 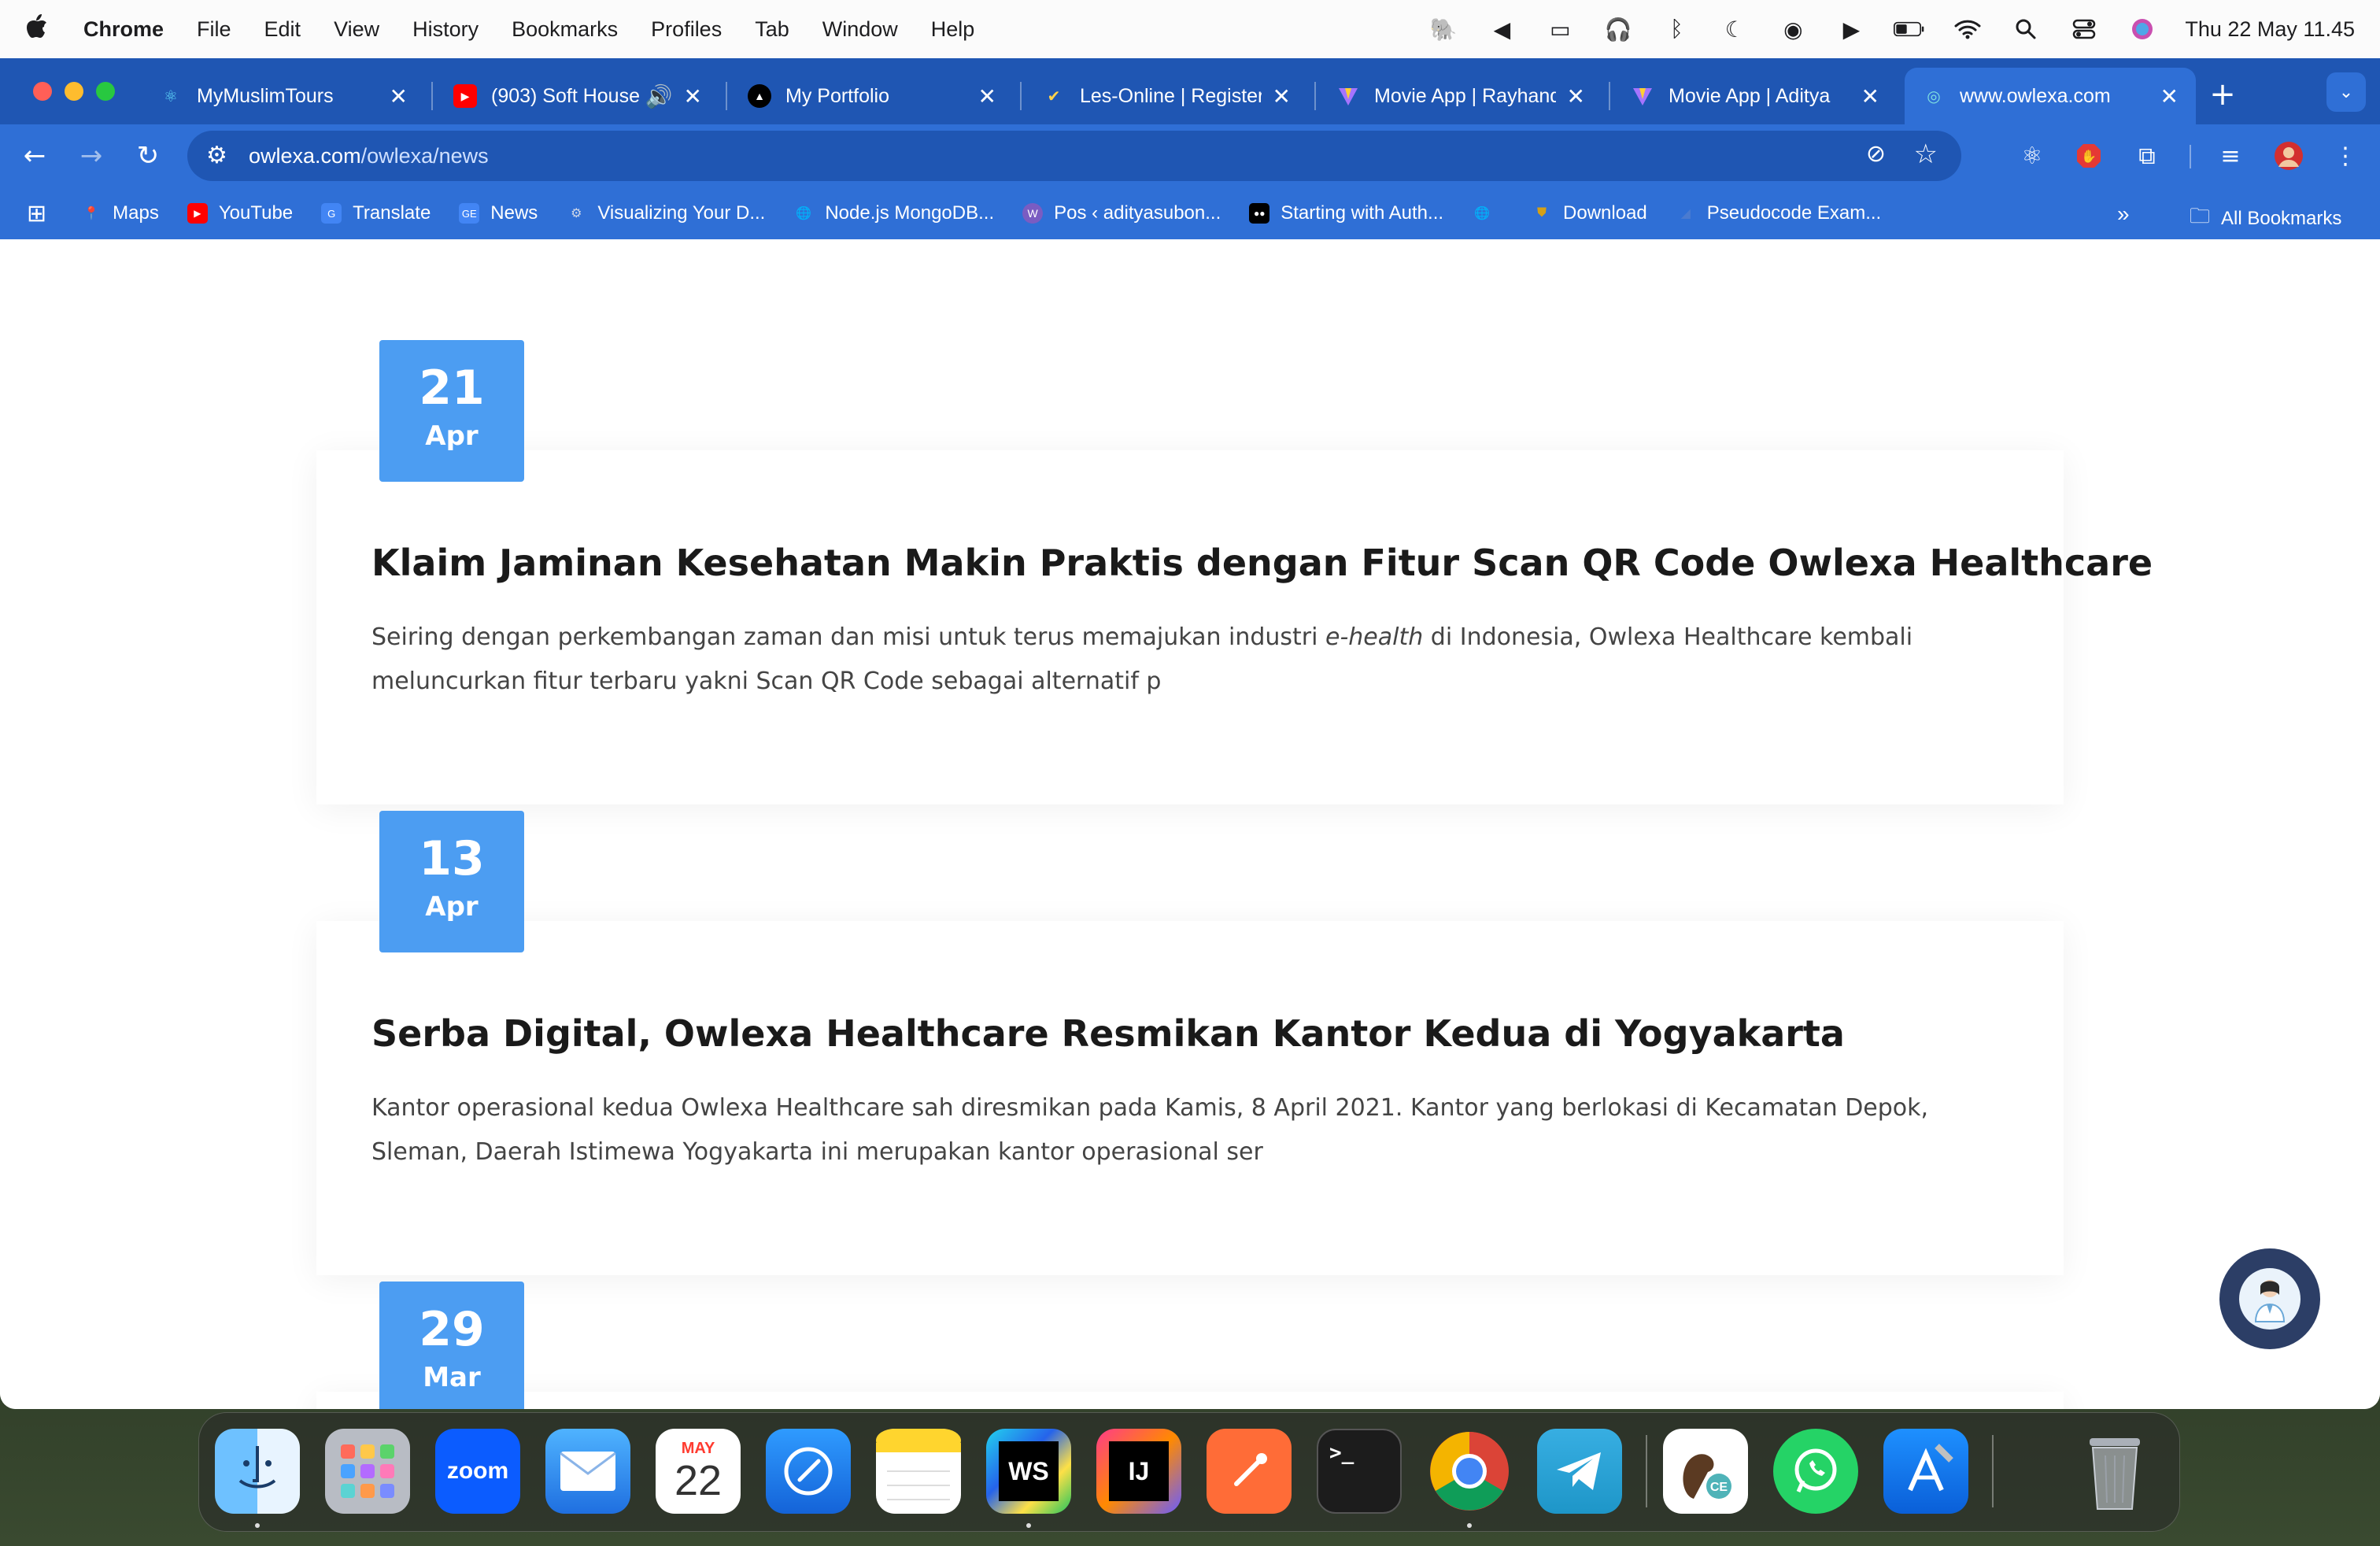 I want to click on whatsapp-icon, so click(x=1815, y=1472).